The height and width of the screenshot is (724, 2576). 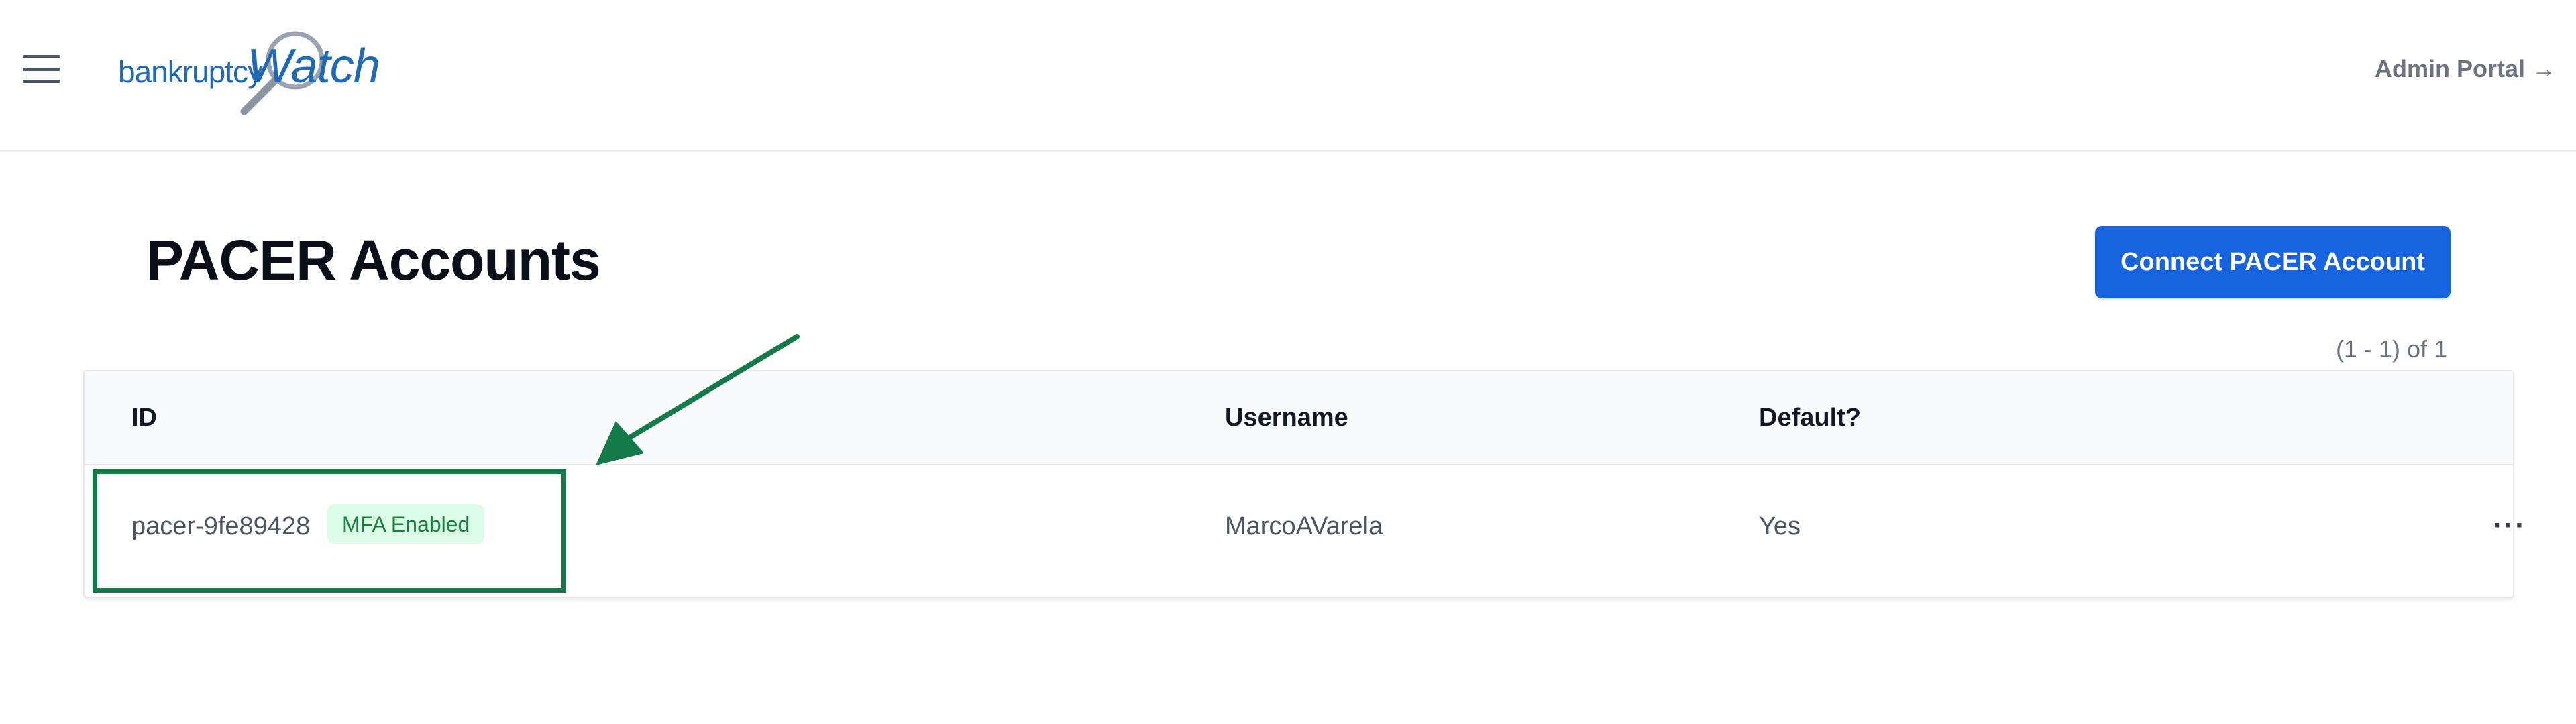 I want to click on account-username: MarcoAVarela, so click(x=1304, y=526).